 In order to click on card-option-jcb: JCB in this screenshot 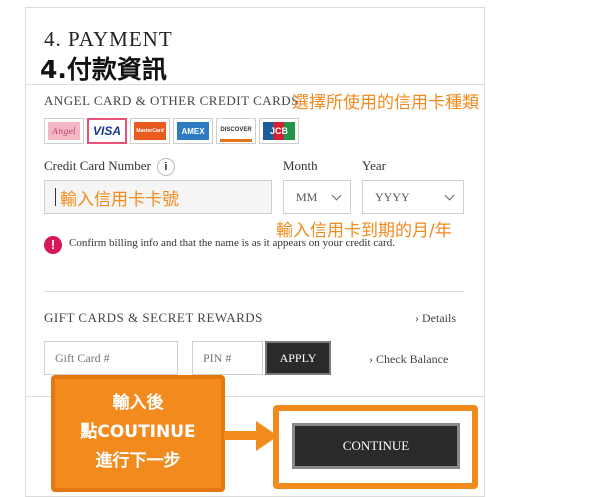, I will do `click(279, 131)`.